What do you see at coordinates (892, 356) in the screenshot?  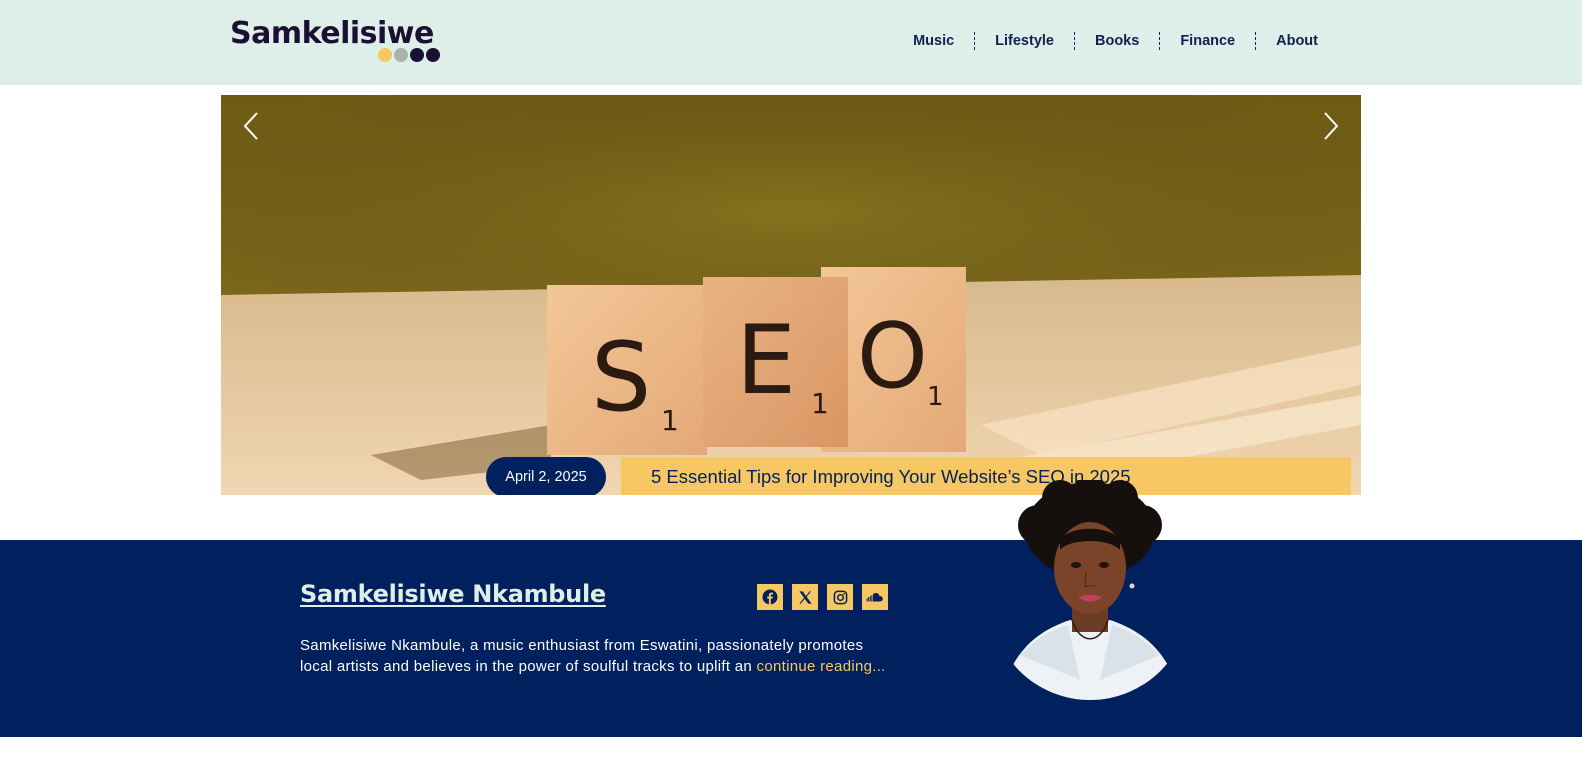 I see `svg-text: O` at bounding box center [892, 356].